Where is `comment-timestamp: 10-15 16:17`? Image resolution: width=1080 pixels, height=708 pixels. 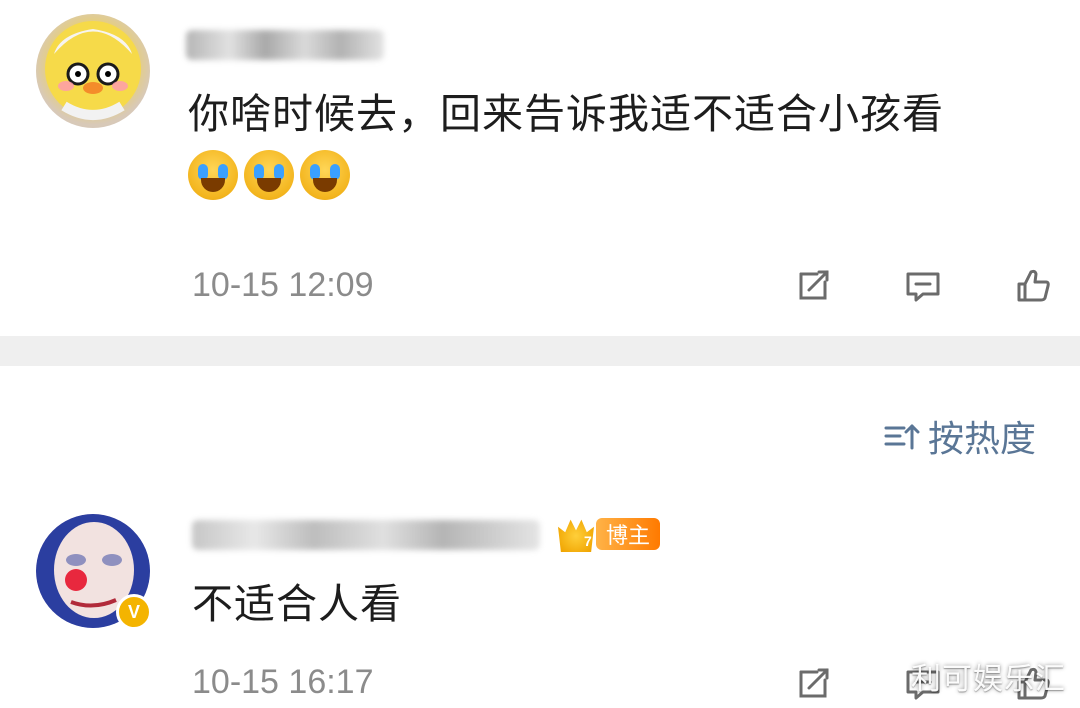 comment-timestamp: 10-15 16:17 is located at coordinates (283, 682).